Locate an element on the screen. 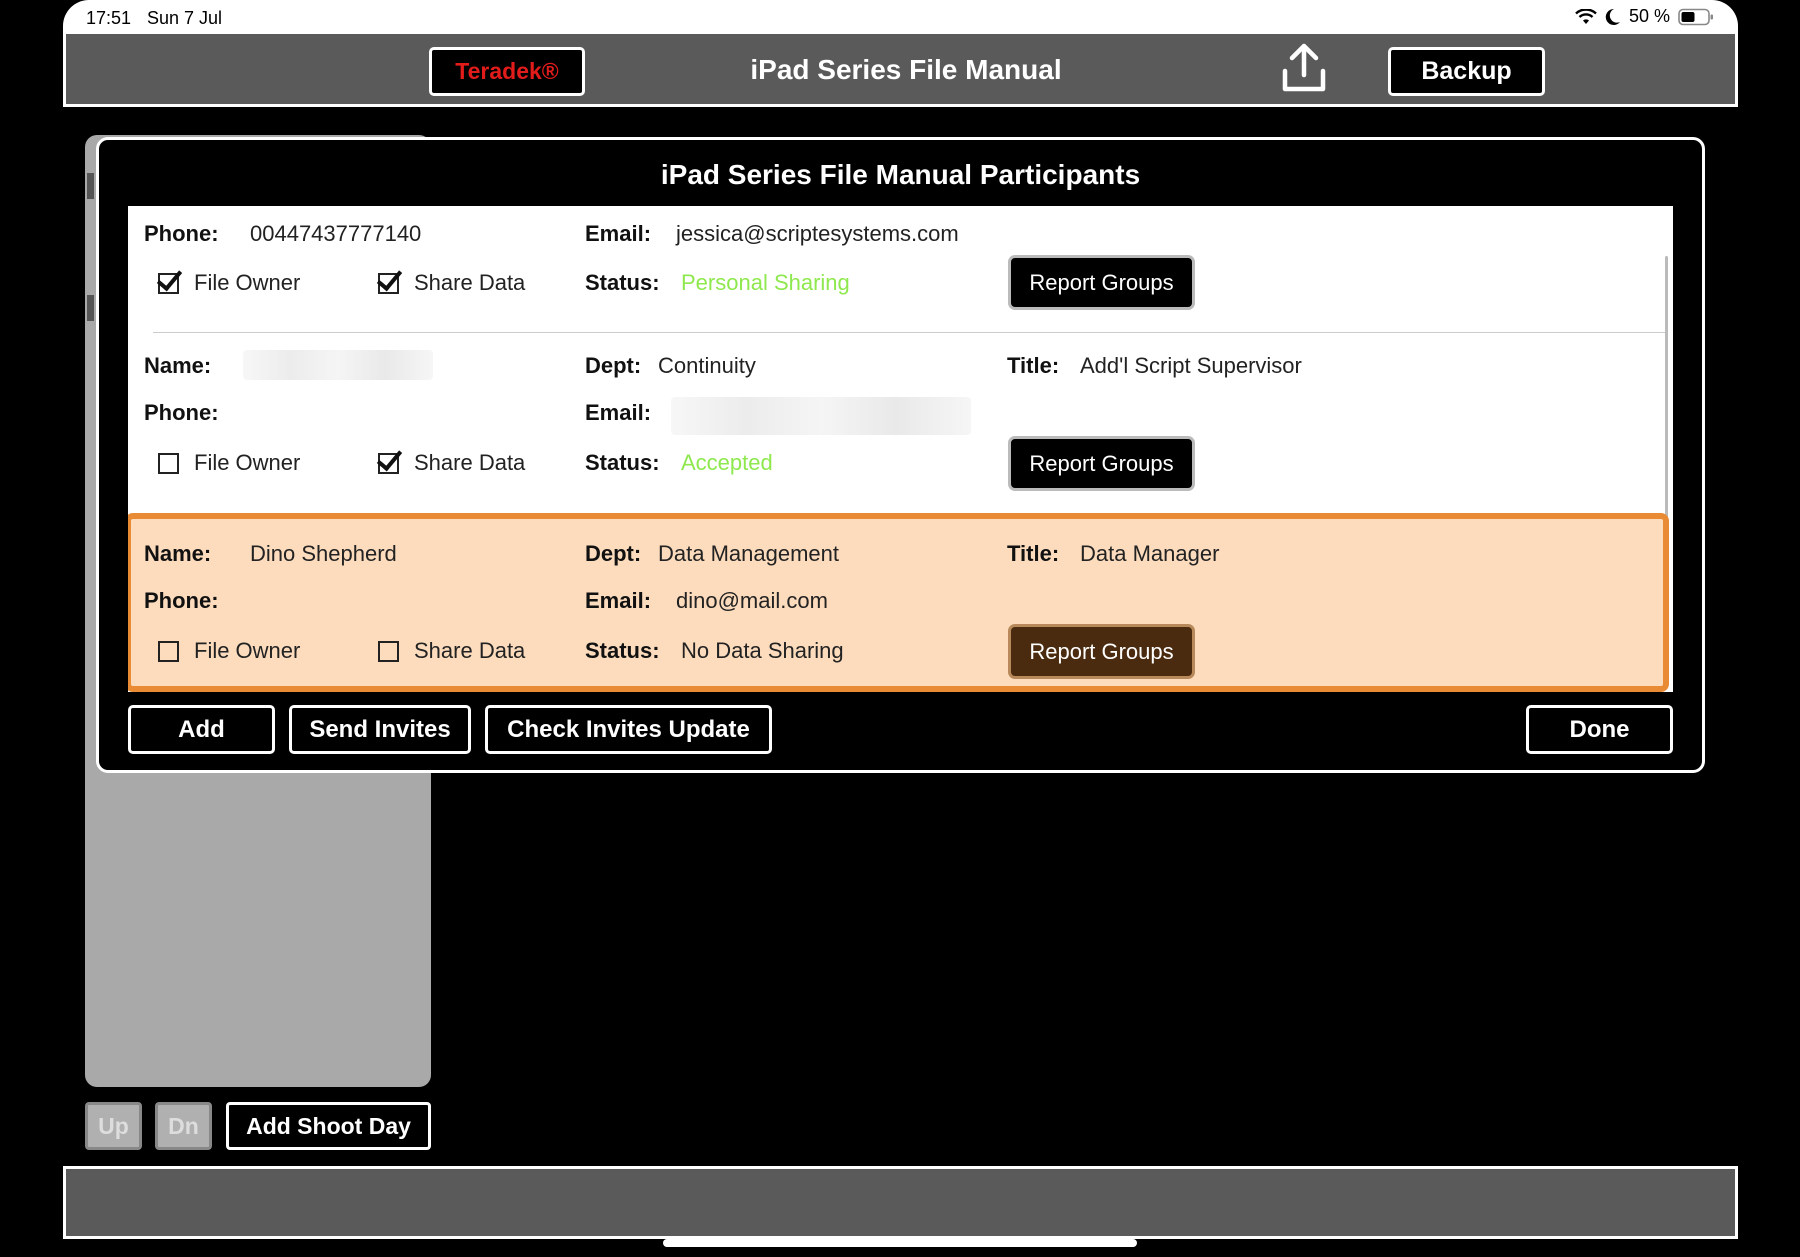 The width and height of the screenshot is (1800, 1257). add-button: Add is located at coordinates (201, 729).